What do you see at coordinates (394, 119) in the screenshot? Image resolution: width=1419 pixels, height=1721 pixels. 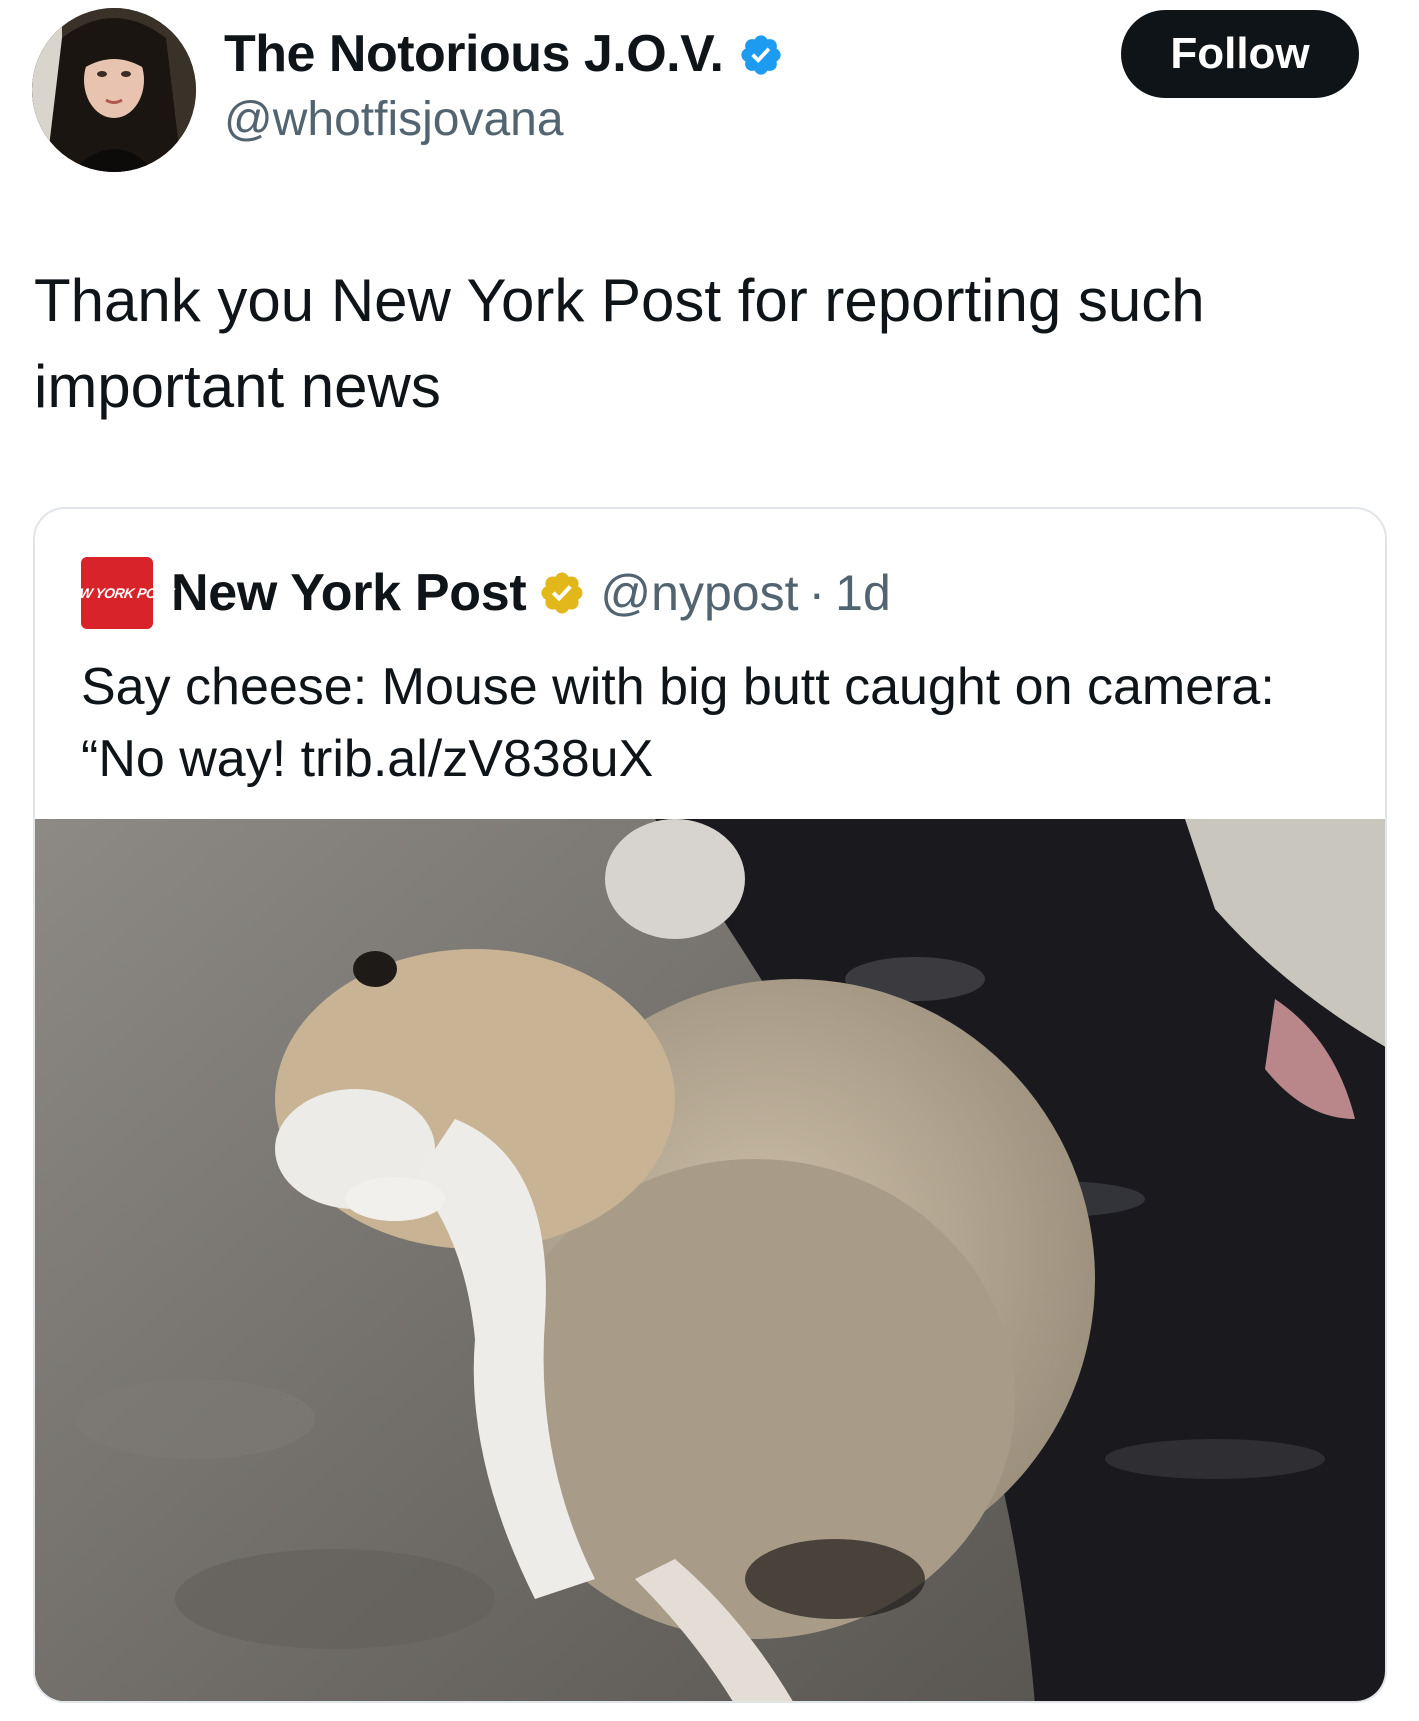 I see `author-handle: @whotfisjovana` at bounding box center [394, 119].